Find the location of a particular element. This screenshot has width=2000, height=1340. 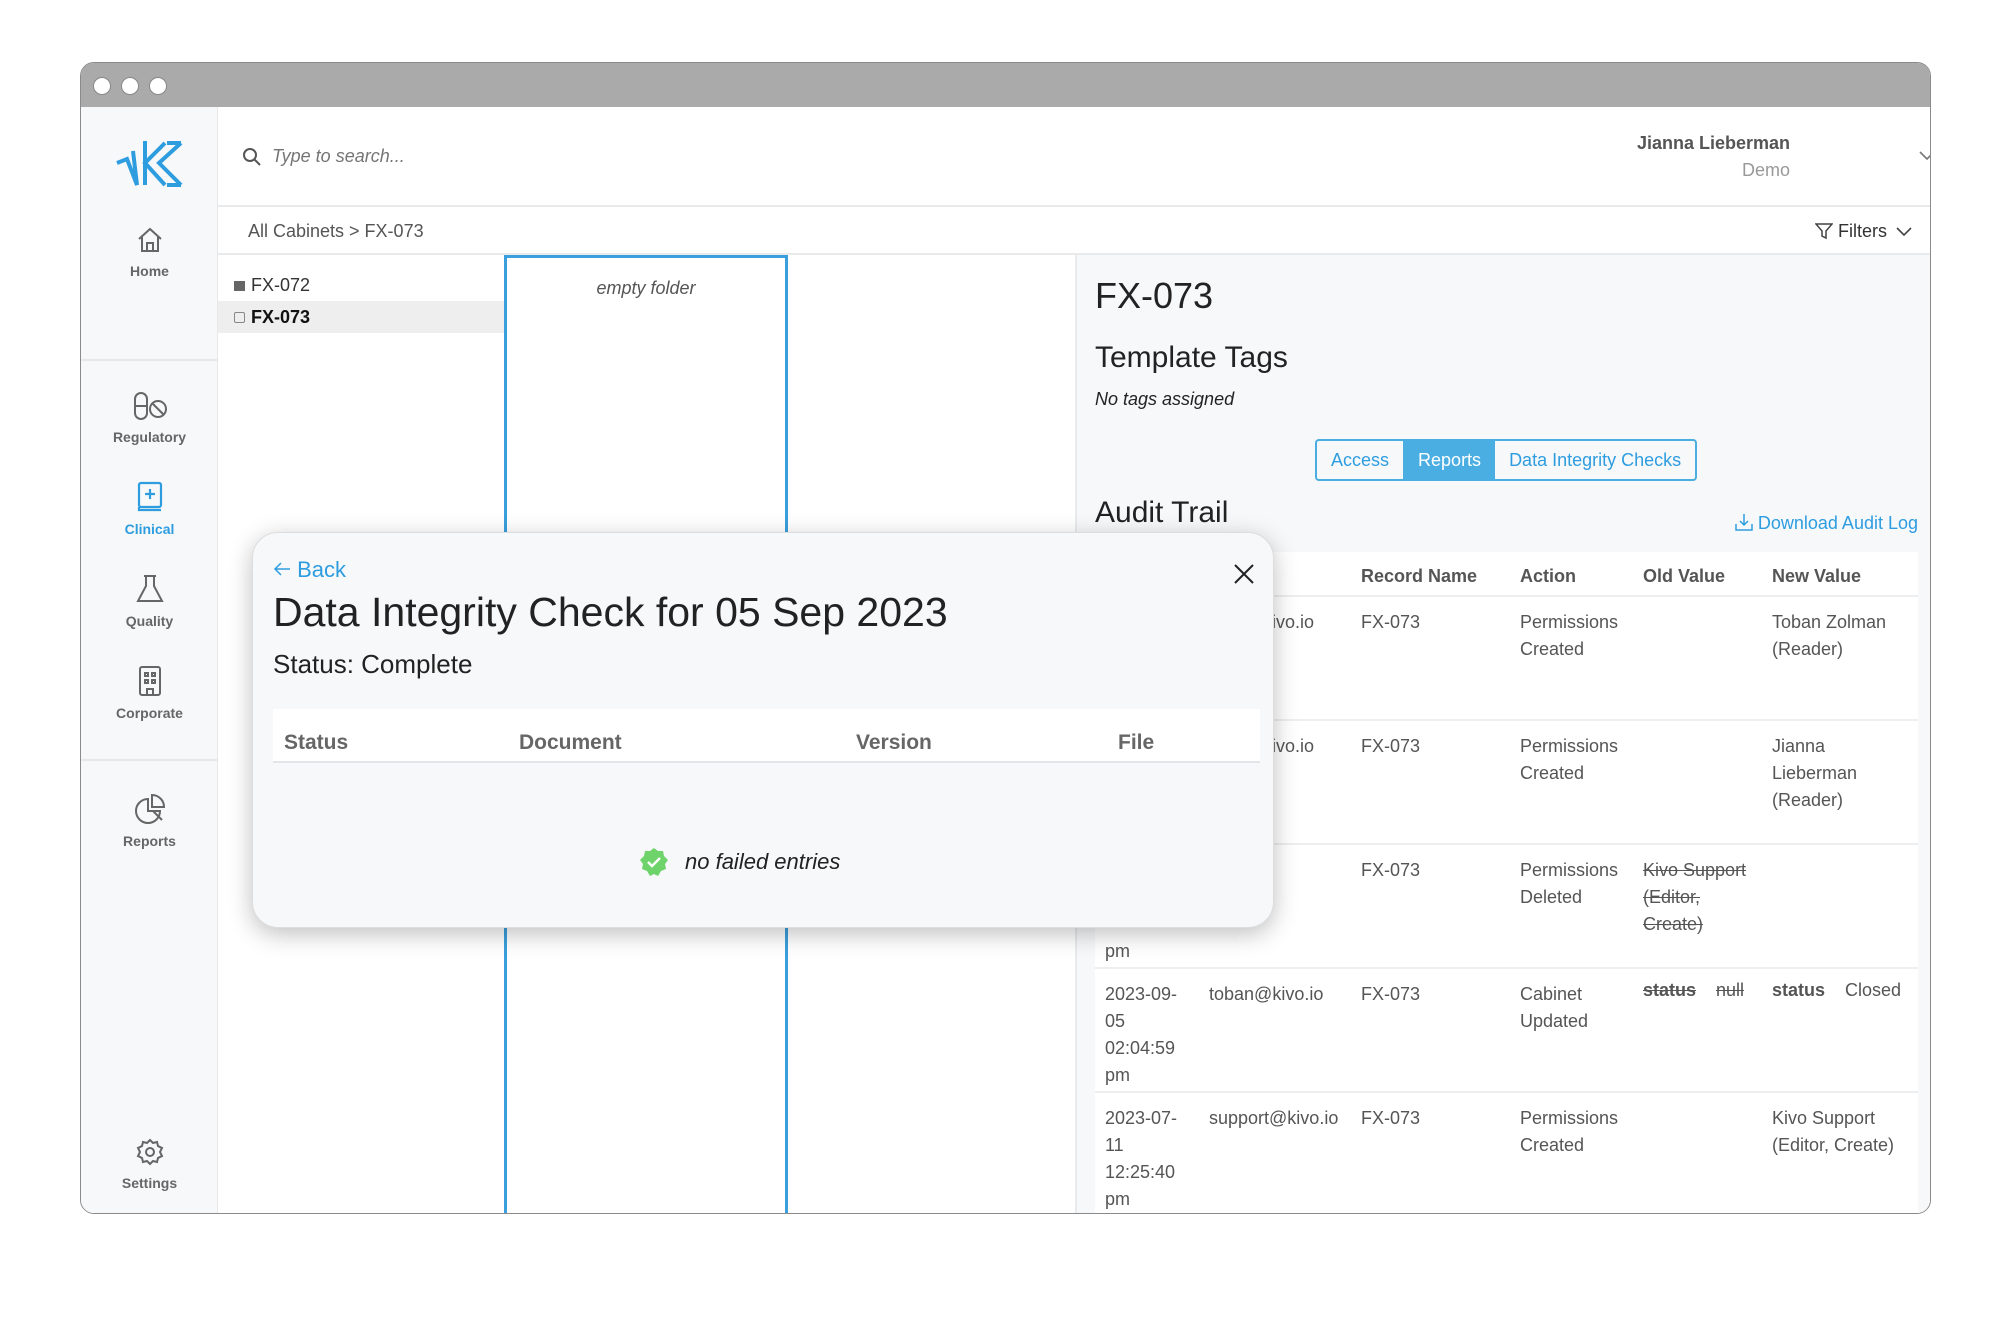

modal-table-header: Status Document Version File is located at coordinates (766, 736).